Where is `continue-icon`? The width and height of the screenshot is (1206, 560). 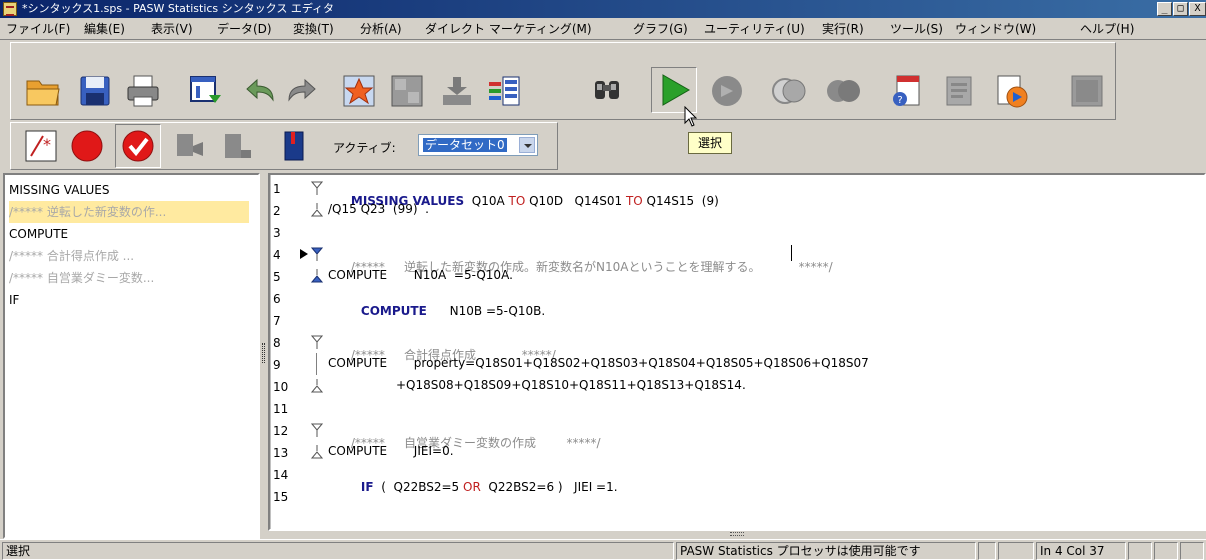
continue-icon is located at coordinates (843, 91).